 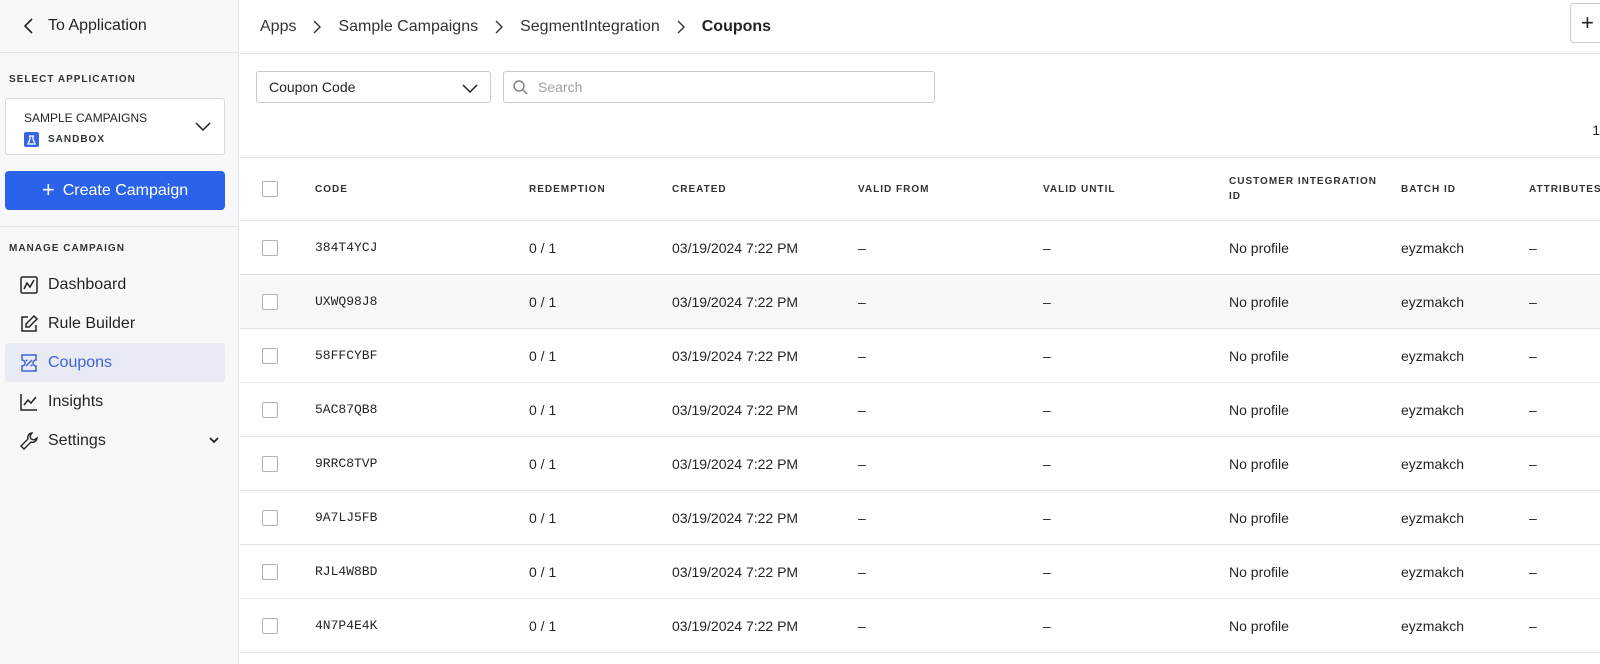 I want to click on page-count: 1, so click(x=1596, y=130).